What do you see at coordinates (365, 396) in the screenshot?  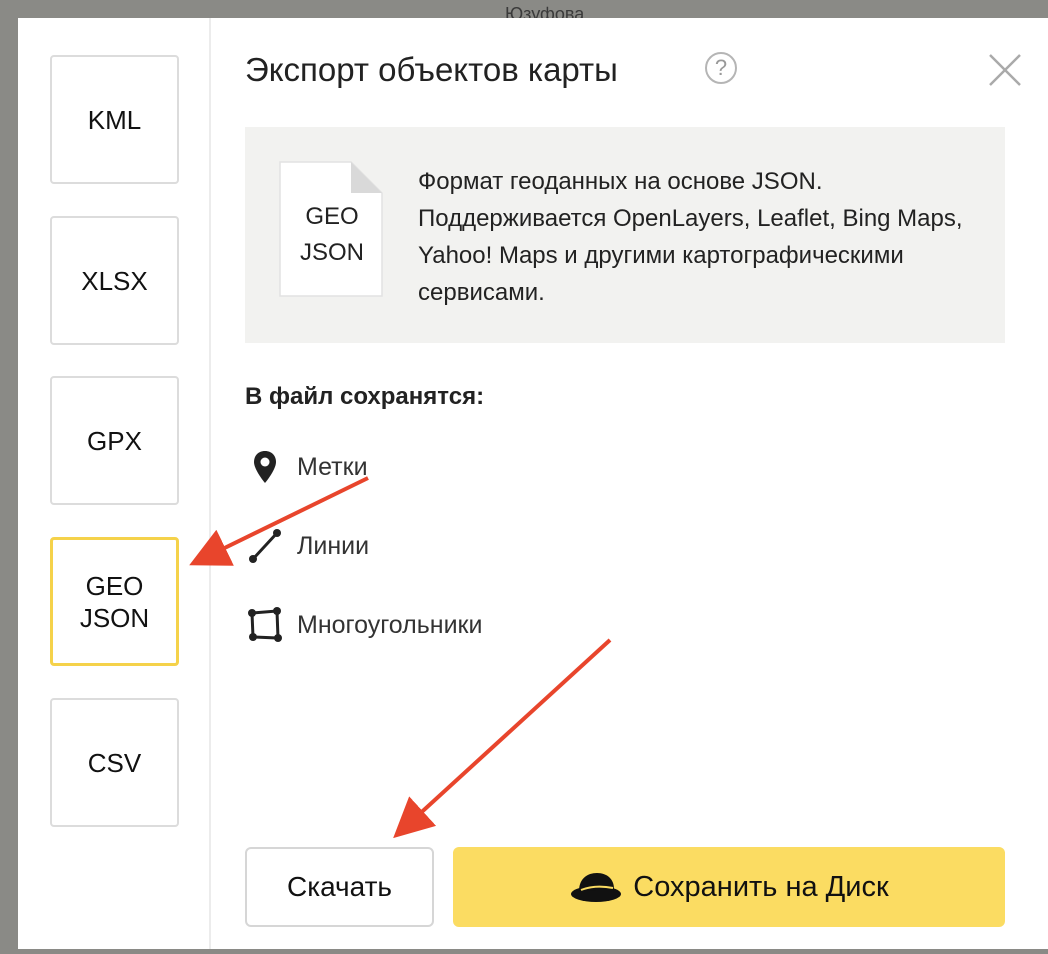 I see `saved-heading: В файл сохранятся:` at bounding box center [365, 396].